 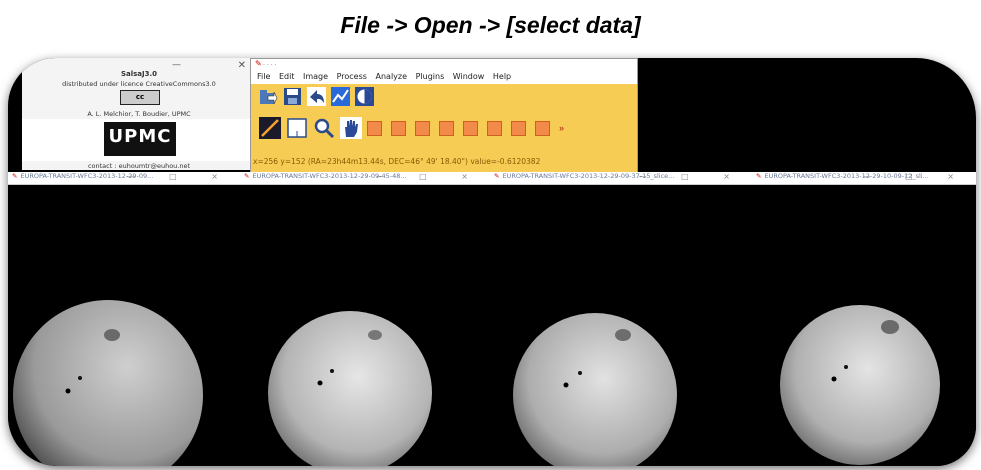 I want to click on upmc-logo: UPMC, so click(x=140, y=139).